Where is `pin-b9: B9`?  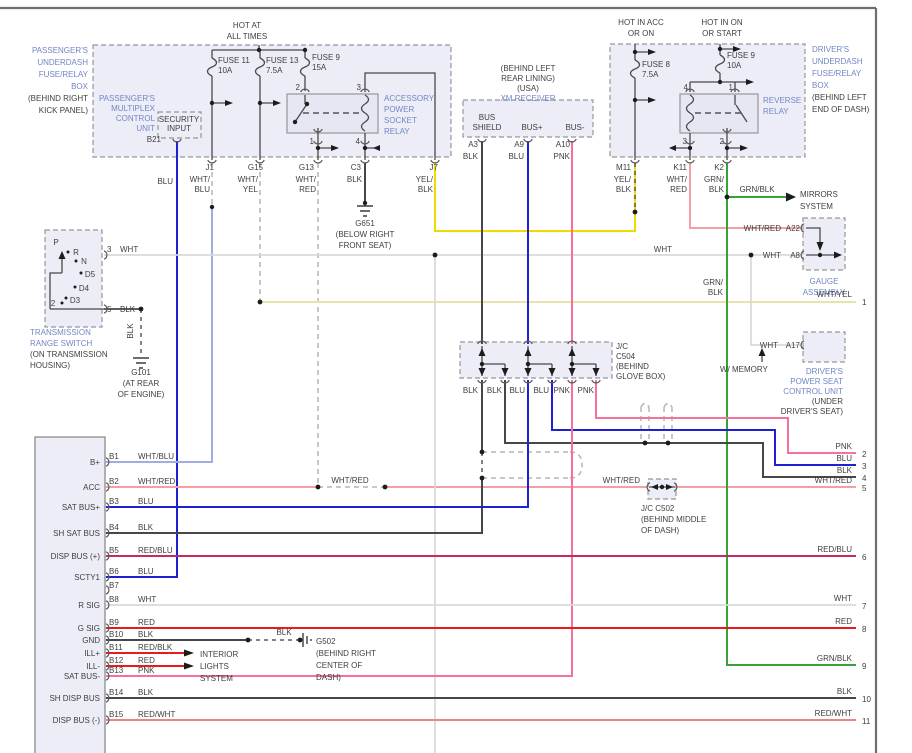
pin-b9: B9 is located at coordinates (114, 622).